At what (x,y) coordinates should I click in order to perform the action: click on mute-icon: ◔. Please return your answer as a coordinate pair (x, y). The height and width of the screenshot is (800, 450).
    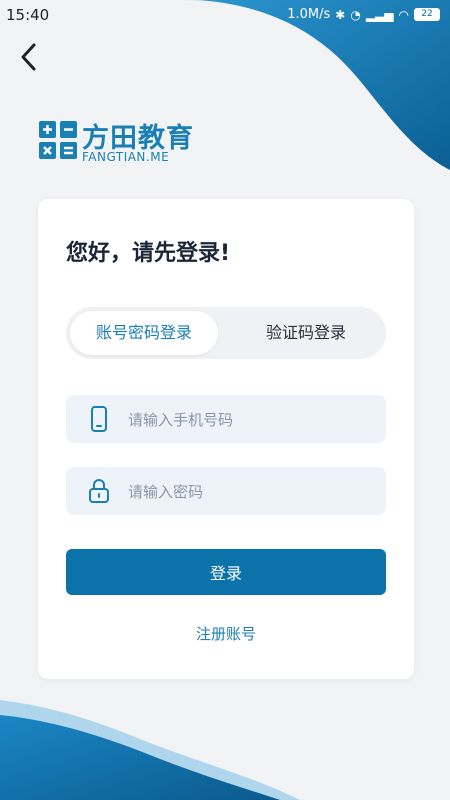
    Looking at the image, I should click on (355, 14).